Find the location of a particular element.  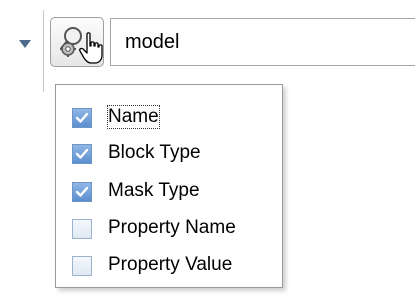

menu-item-property-value: Property Value is located at coordinates (172, 265).